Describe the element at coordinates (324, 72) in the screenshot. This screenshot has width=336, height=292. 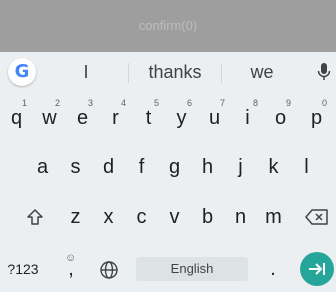
I see `mic-icon` at that location.